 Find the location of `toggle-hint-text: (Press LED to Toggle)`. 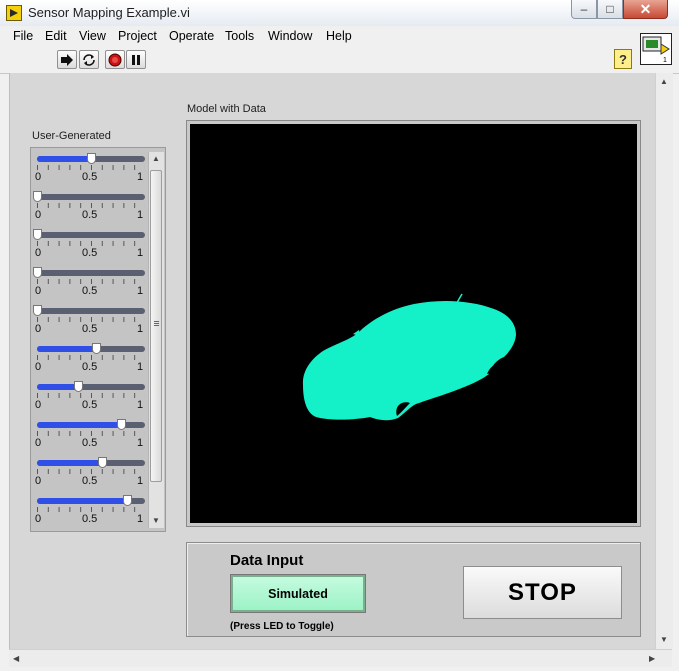

toggle-hint-text: (Press LED to Toggle) is located at coordinates (282, 626).